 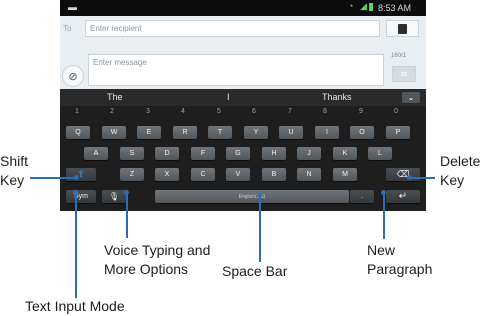 What do you see at coordinates (183, 111) in the screenshot?
I see `number-hint: 4` at bounding box center [183, 111].